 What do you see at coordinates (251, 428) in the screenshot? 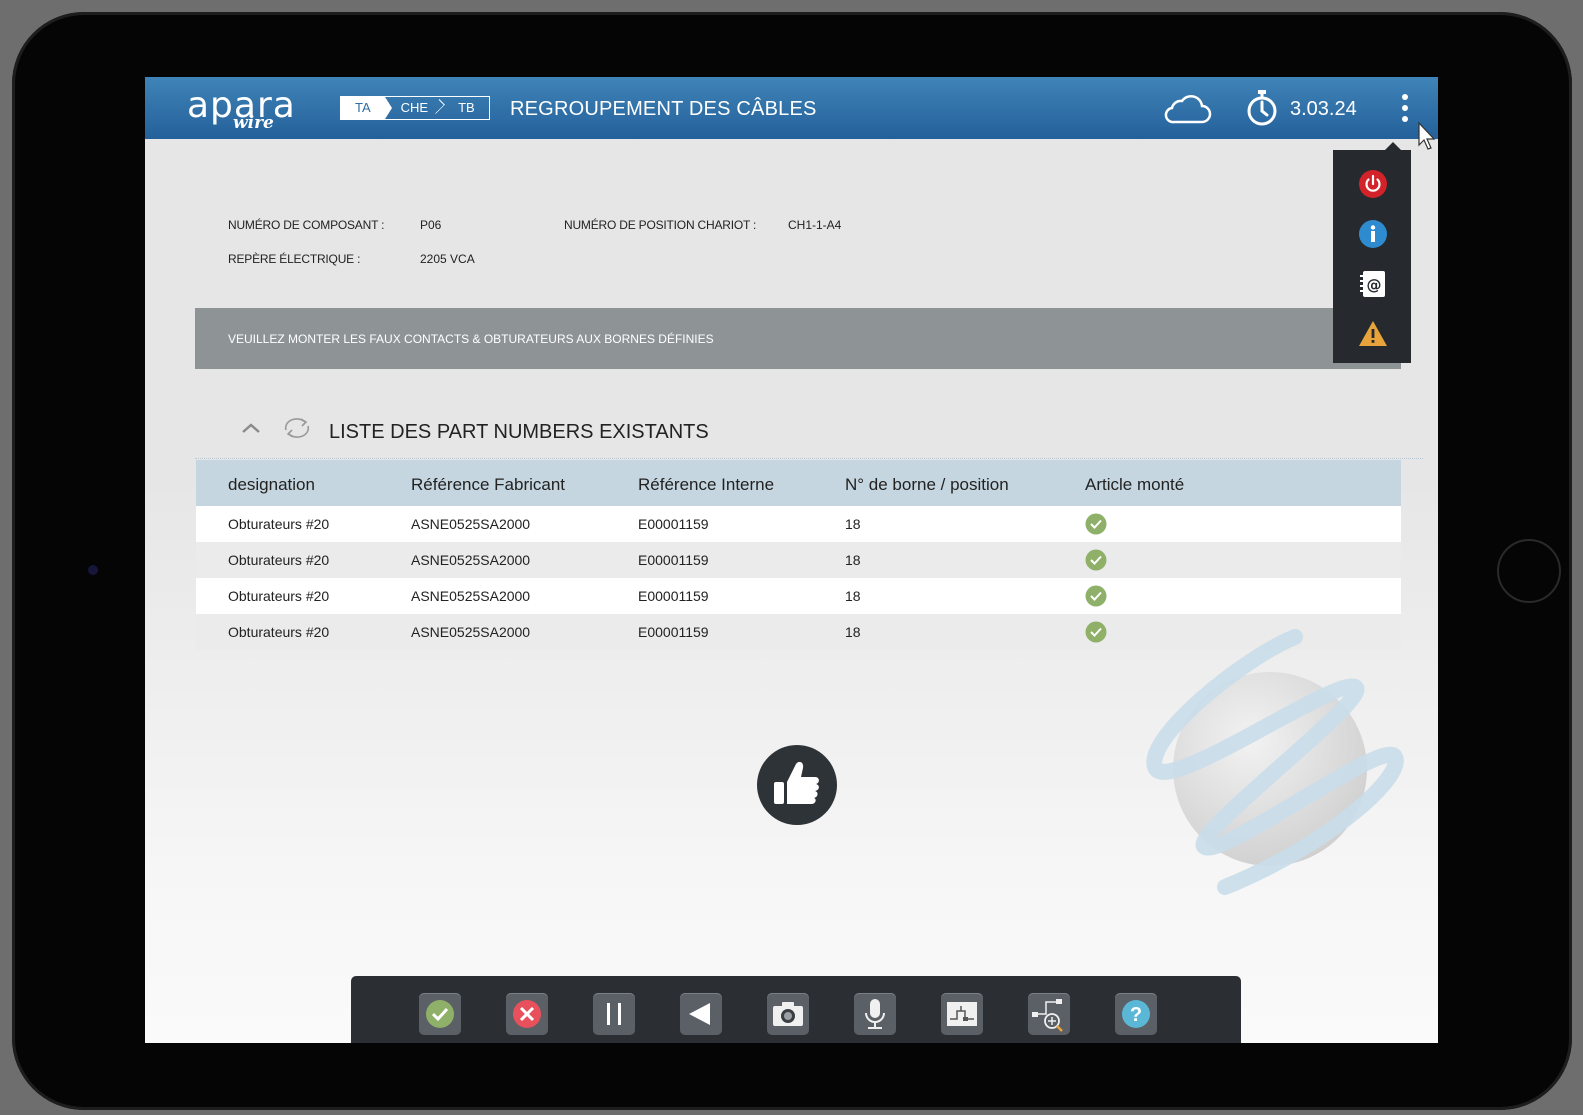
I see `chevron-up-icon` at bounding box center [251, 428].